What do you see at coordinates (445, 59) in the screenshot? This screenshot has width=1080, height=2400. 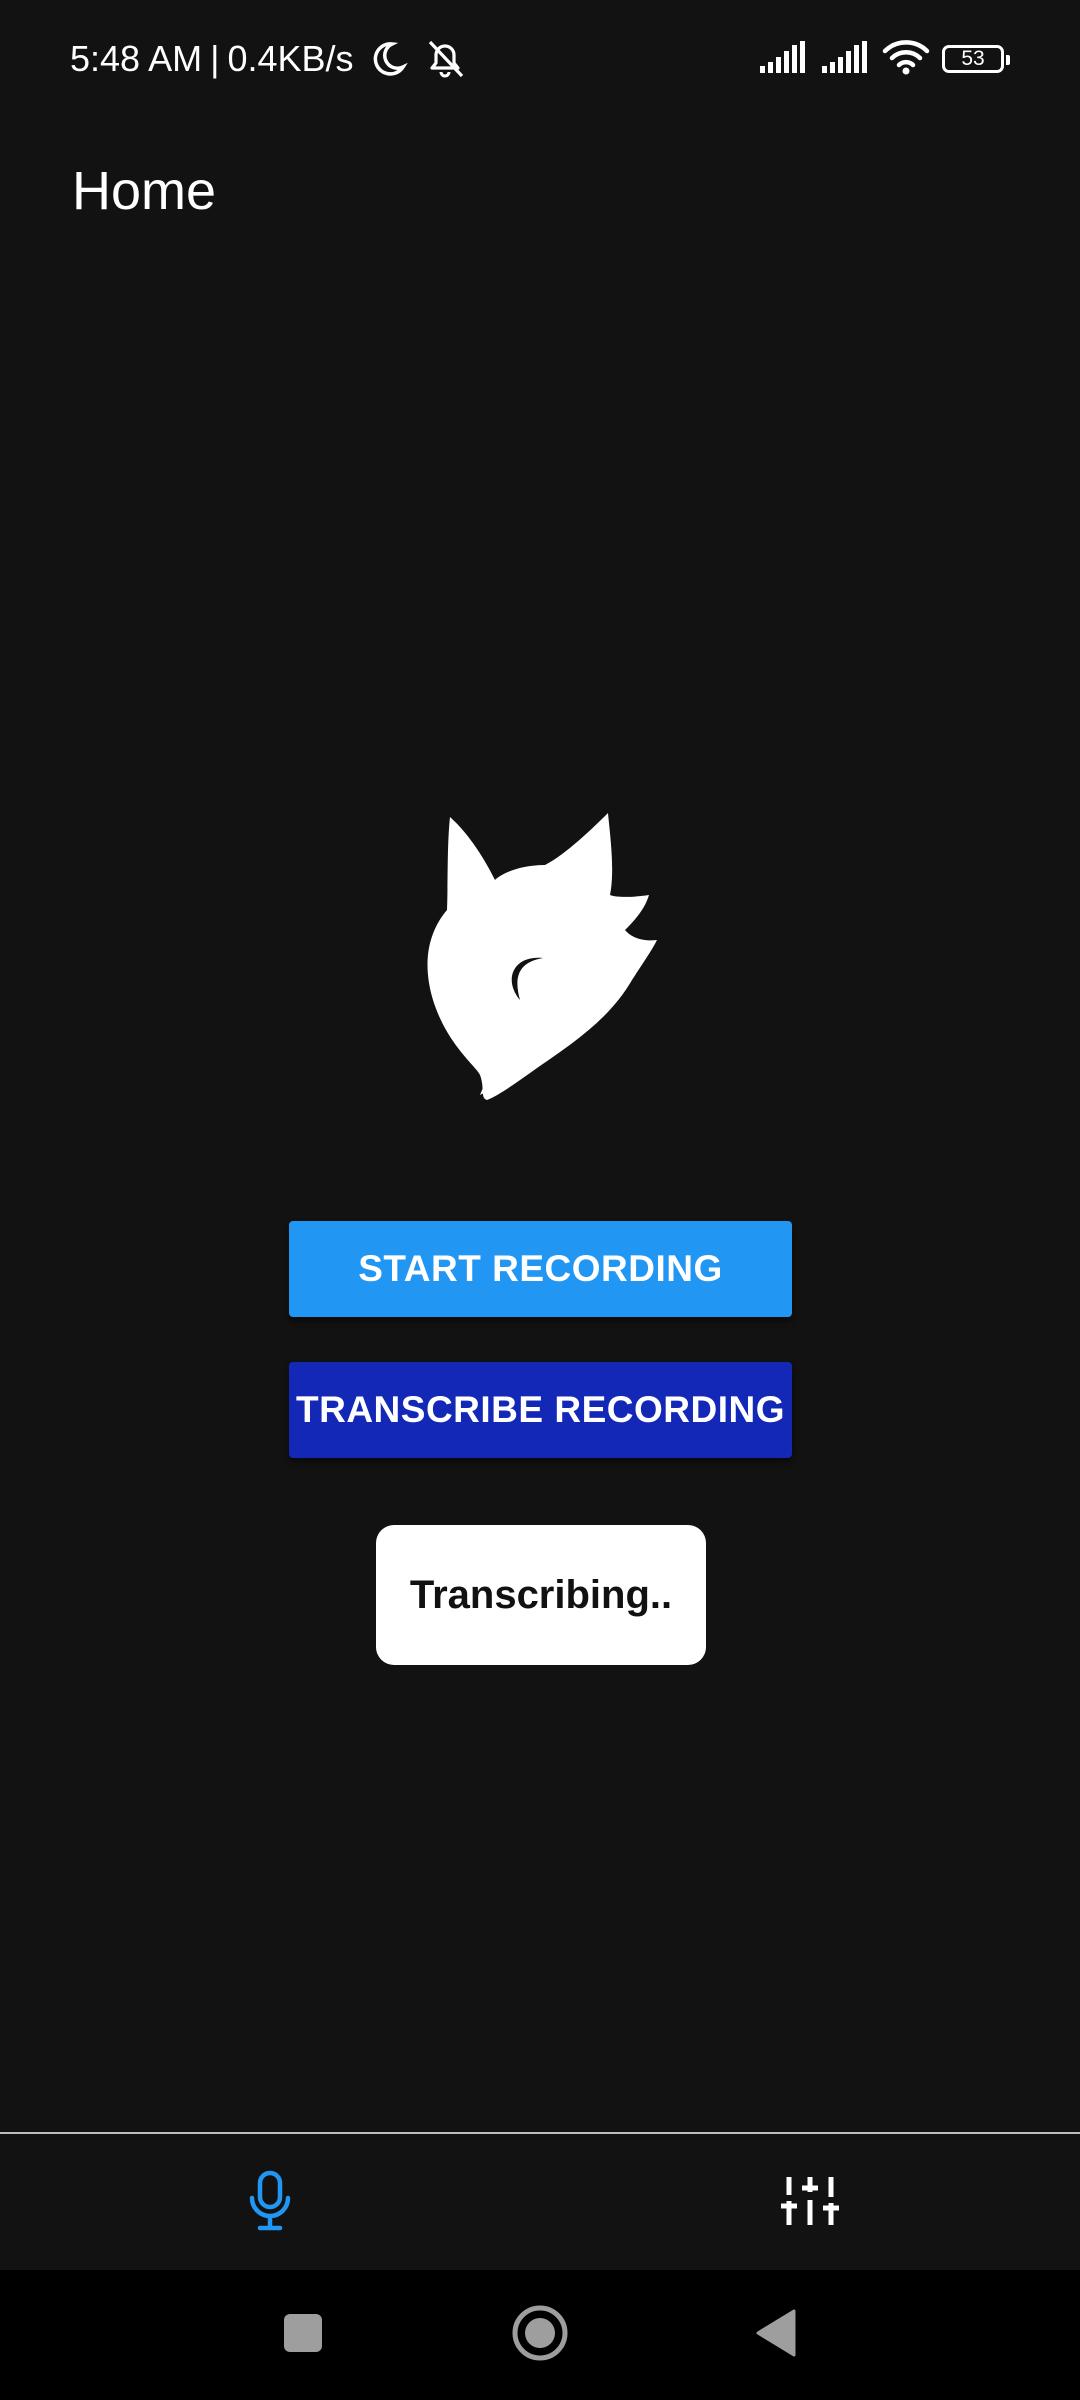 I see `bell-off-icon` at bounding box center [445, 59].